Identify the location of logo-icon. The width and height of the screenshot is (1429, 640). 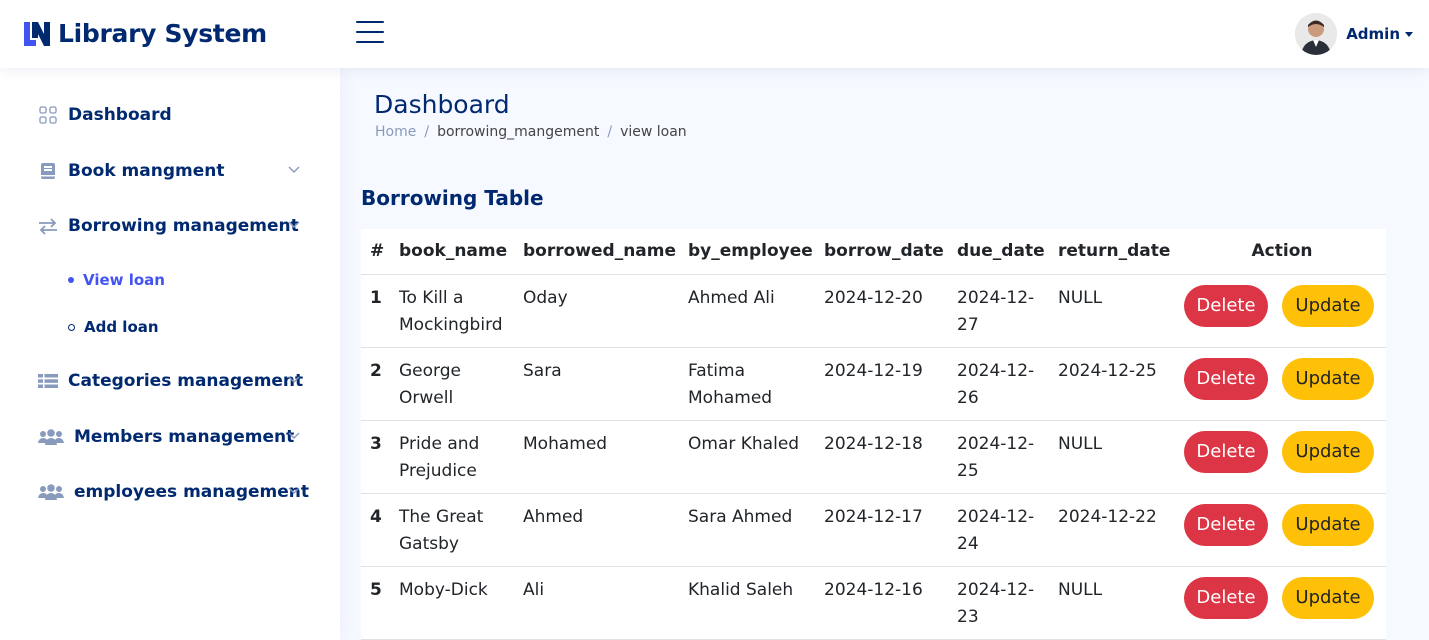
(37, 34).